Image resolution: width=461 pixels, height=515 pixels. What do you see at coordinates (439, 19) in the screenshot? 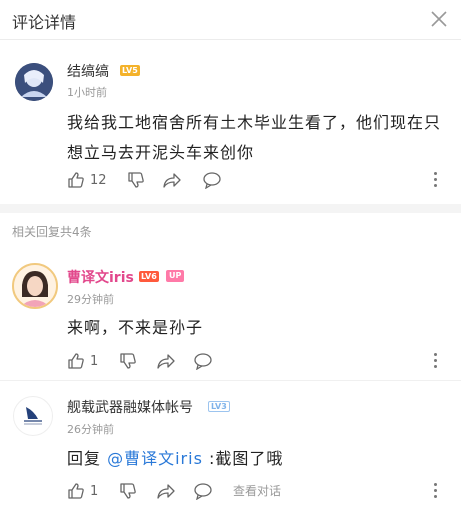
I see `close-icon` at bounding box center [439, 19].